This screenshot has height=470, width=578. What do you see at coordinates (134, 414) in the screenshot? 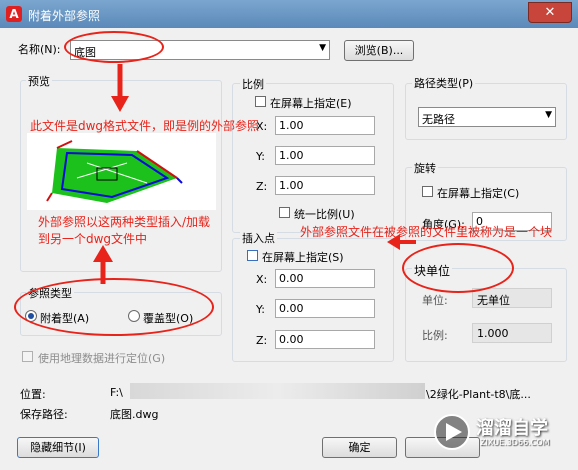
I see `save-path-value: 底图.dwg` at bounding box center [134, 414].